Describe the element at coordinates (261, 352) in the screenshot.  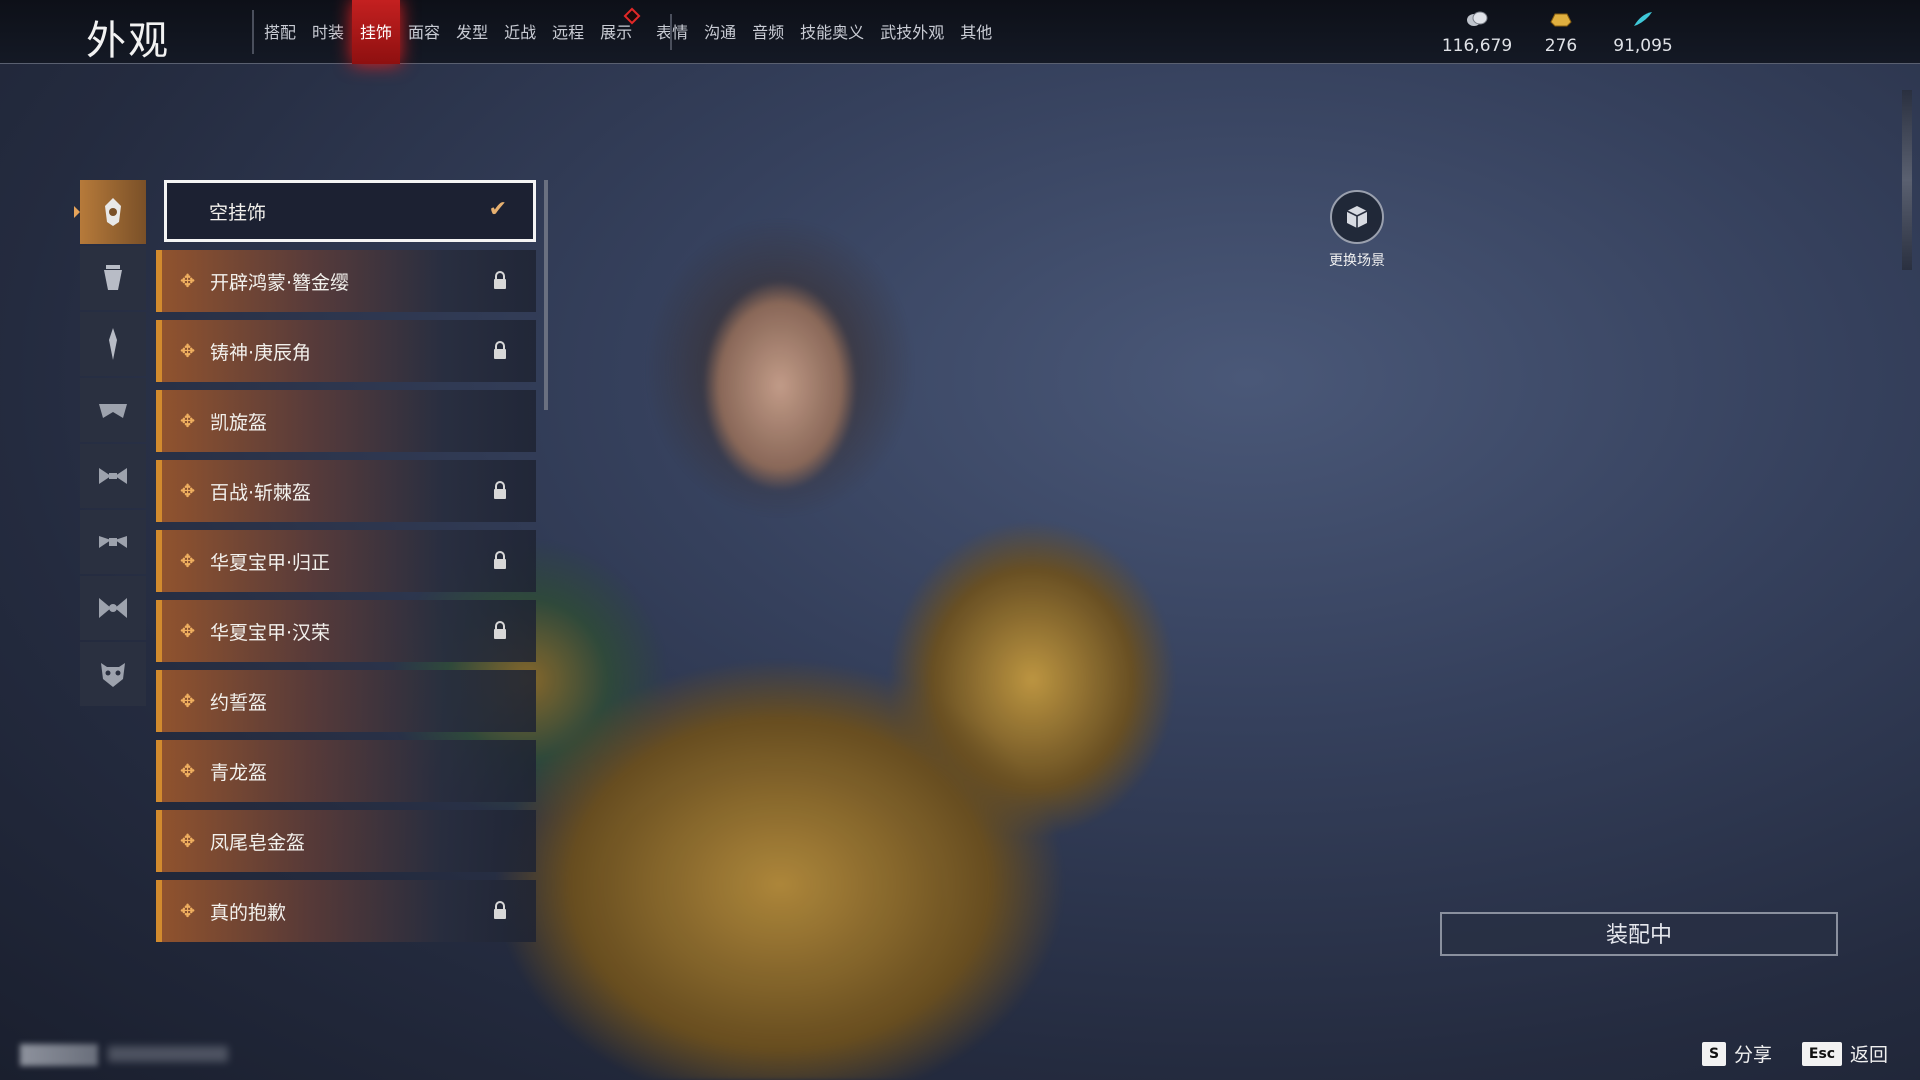
I see `item-label: 铸神·庚辰角` at that location.